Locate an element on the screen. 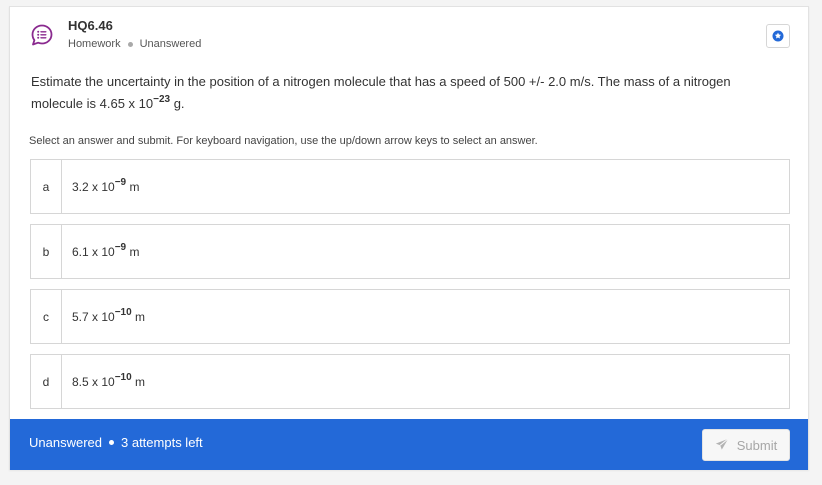 The image size is (822, 485). question-code: HQ6.46 is located at coordinates (90, 25).